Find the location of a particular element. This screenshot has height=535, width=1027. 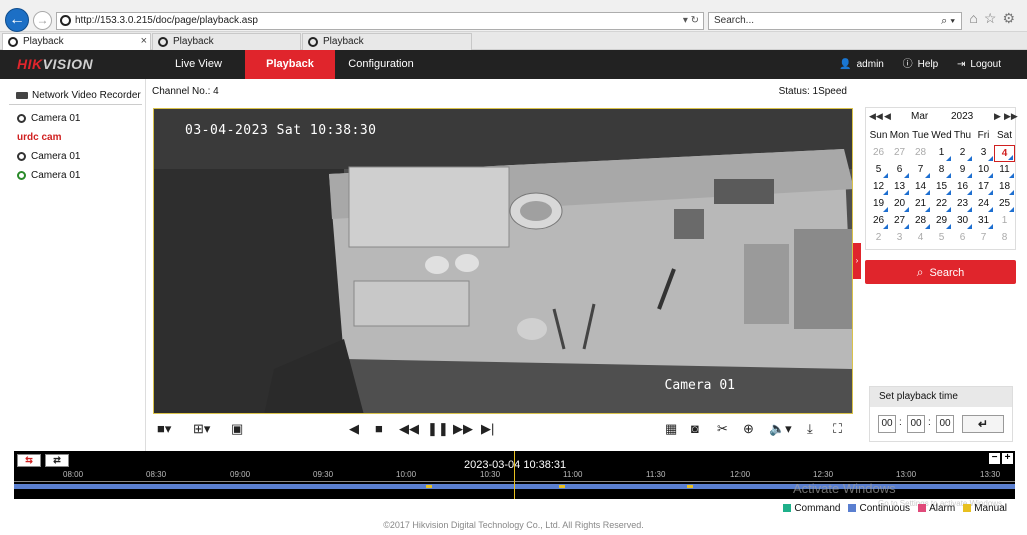

calendar-day: 18 is located at coordinates (1004, 187).